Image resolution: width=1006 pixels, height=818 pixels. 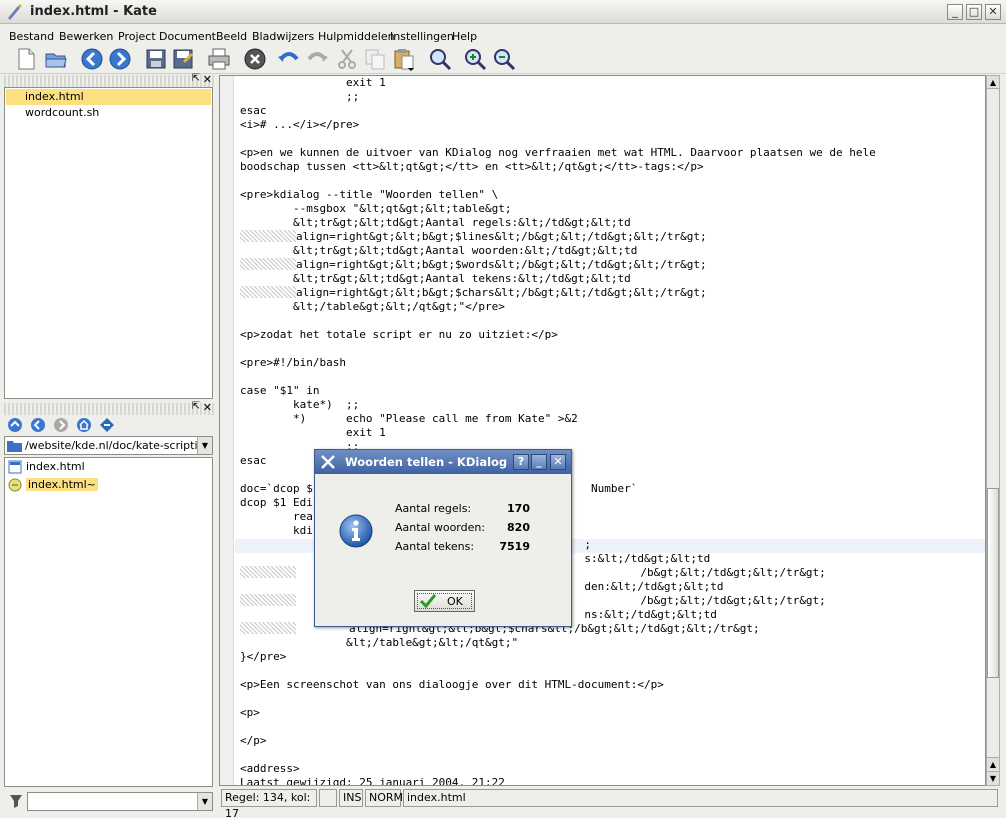 What do you see at coordinates (219, 59) in the screenshot?
I see `print-icon` at bounding box center [219, 59].